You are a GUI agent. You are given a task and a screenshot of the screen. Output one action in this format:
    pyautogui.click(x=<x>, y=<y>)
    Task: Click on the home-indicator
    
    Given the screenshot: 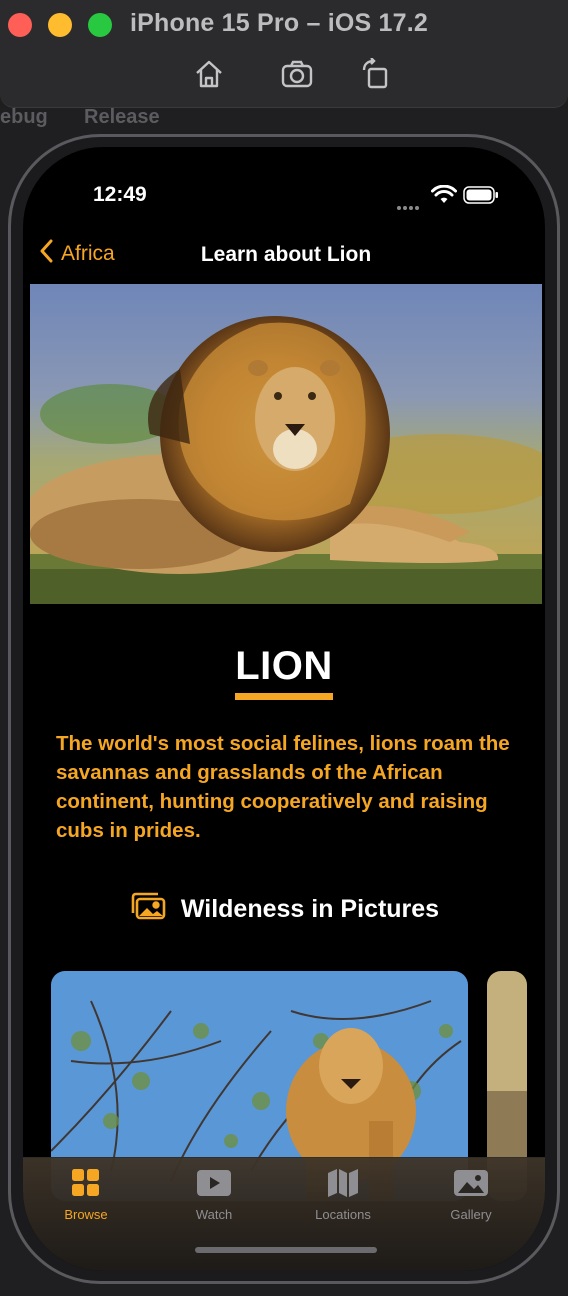 What is the action you would take?
    pyautogui.click(x=286, y=1250)
    